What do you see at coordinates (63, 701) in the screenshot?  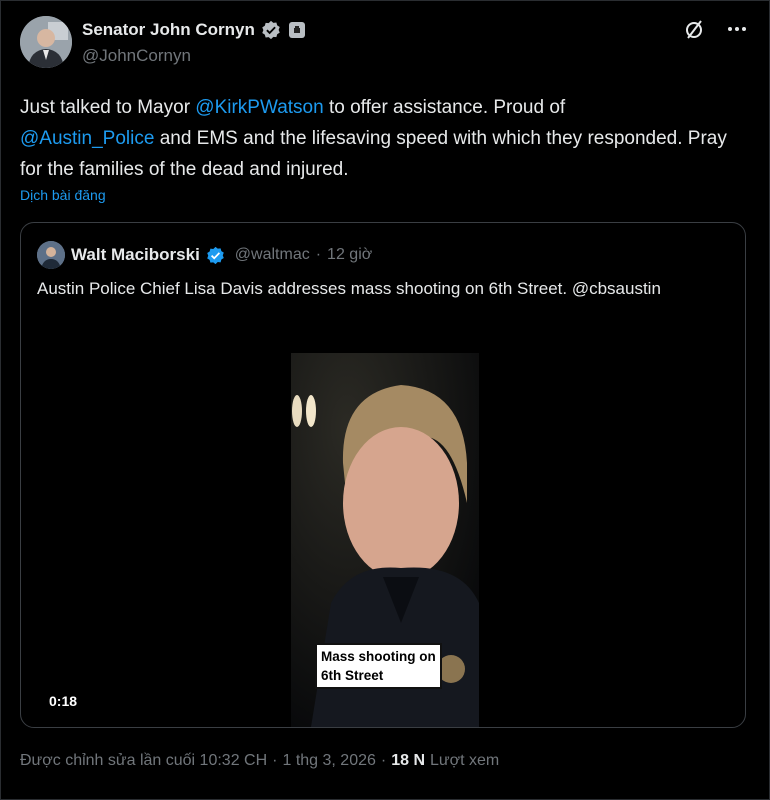 I see `video-duration: 0:18` at bounding box center [63, 701].